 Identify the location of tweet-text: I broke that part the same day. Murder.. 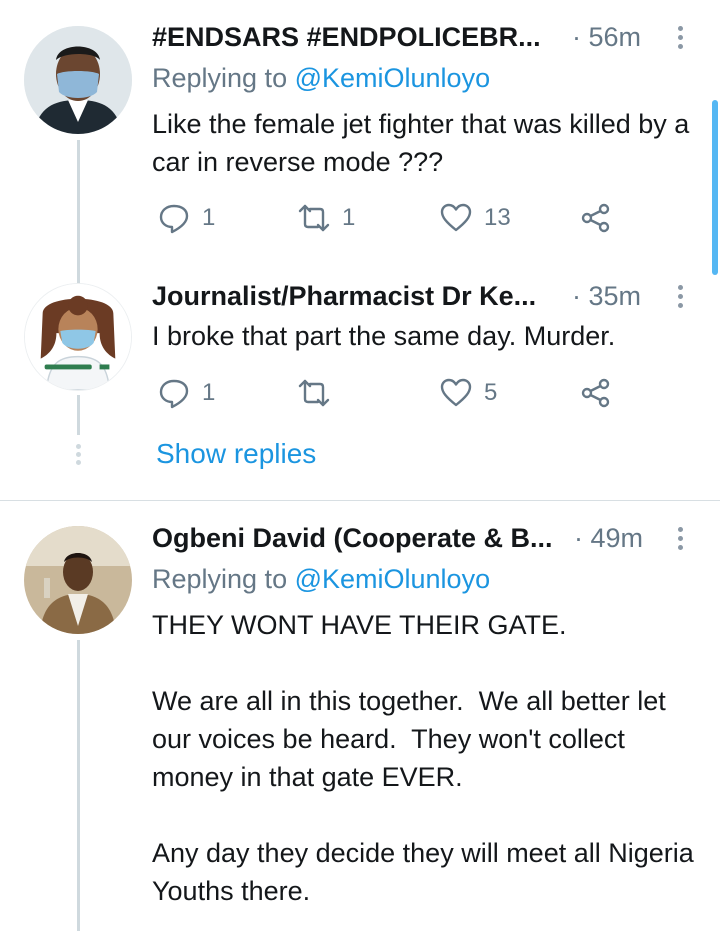
(384, 336).